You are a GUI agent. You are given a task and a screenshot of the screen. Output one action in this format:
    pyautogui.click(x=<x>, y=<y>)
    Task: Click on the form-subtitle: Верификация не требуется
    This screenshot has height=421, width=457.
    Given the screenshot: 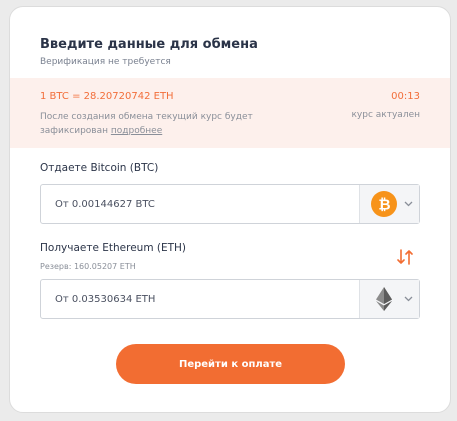 What is the action you would take?
    pyautogui.click(x=105, y=62)
    